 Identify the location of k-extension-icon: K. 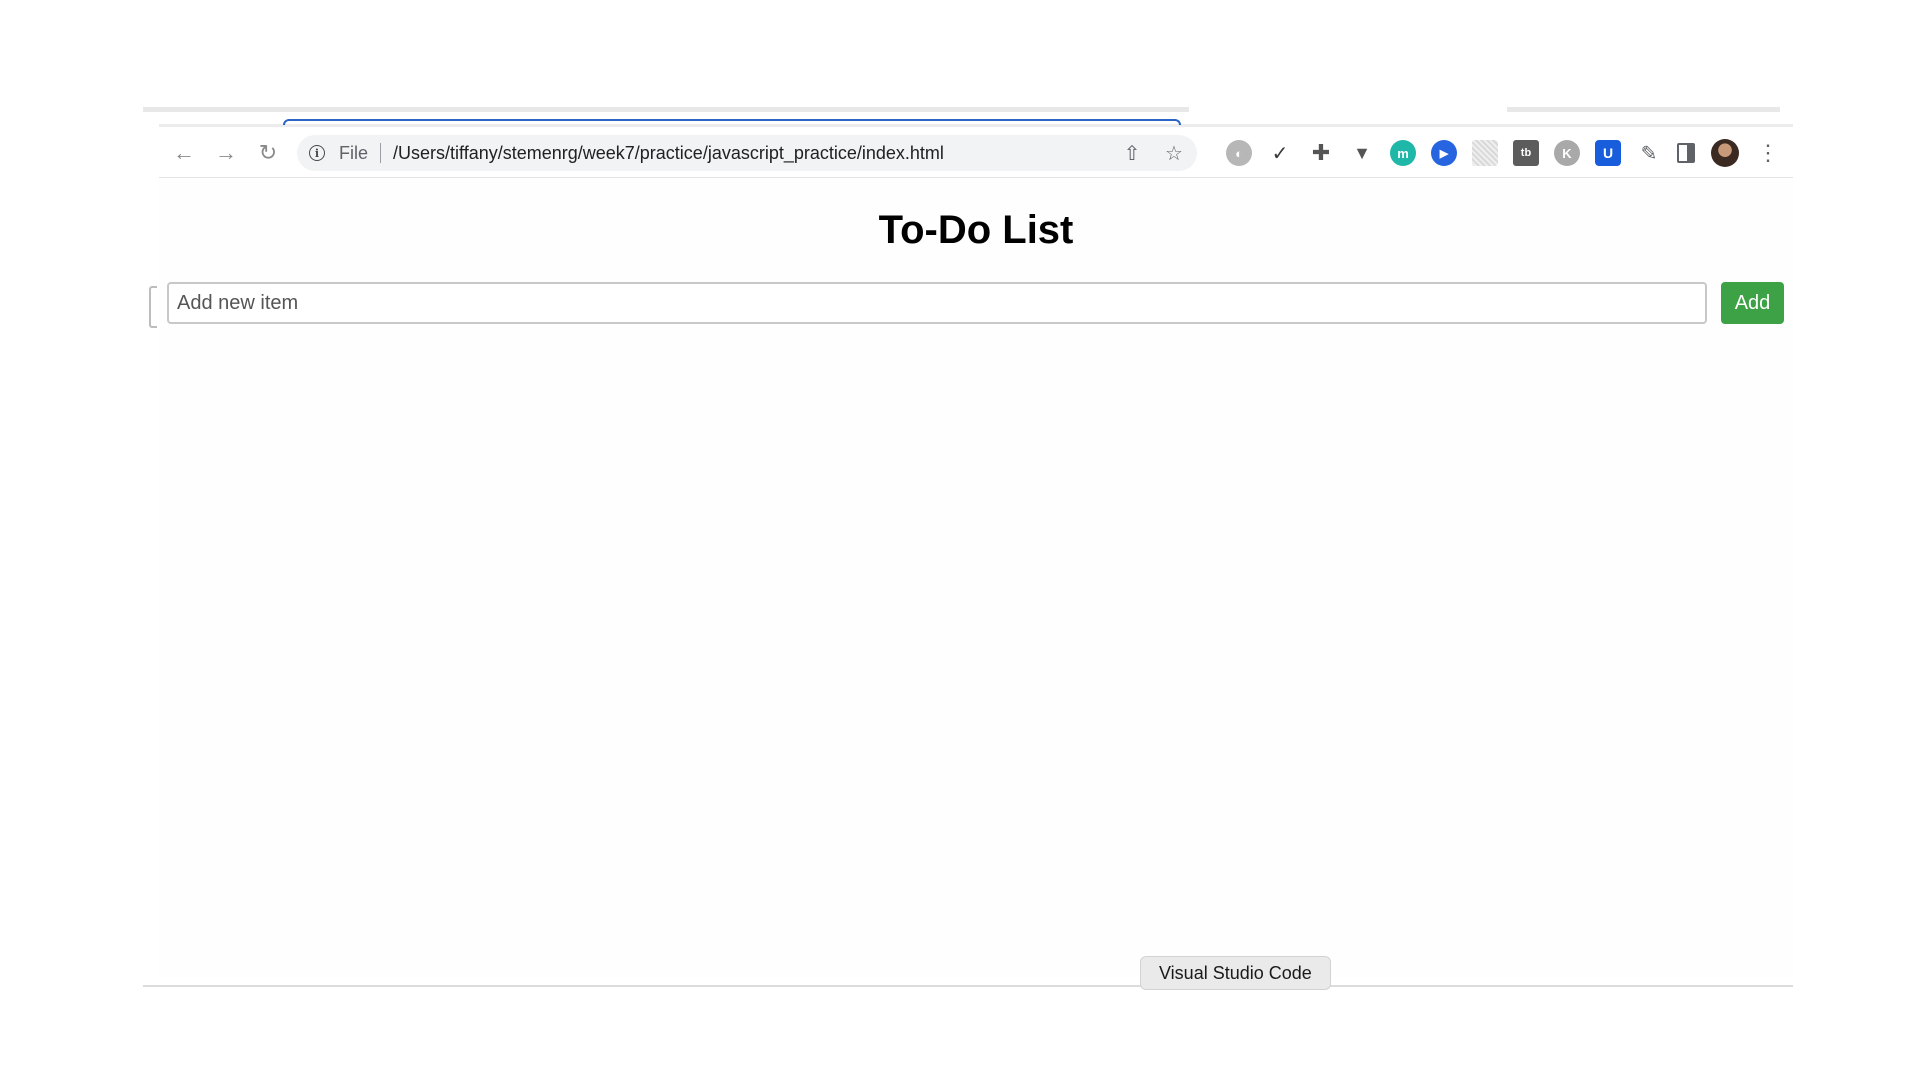
(1567, 153).